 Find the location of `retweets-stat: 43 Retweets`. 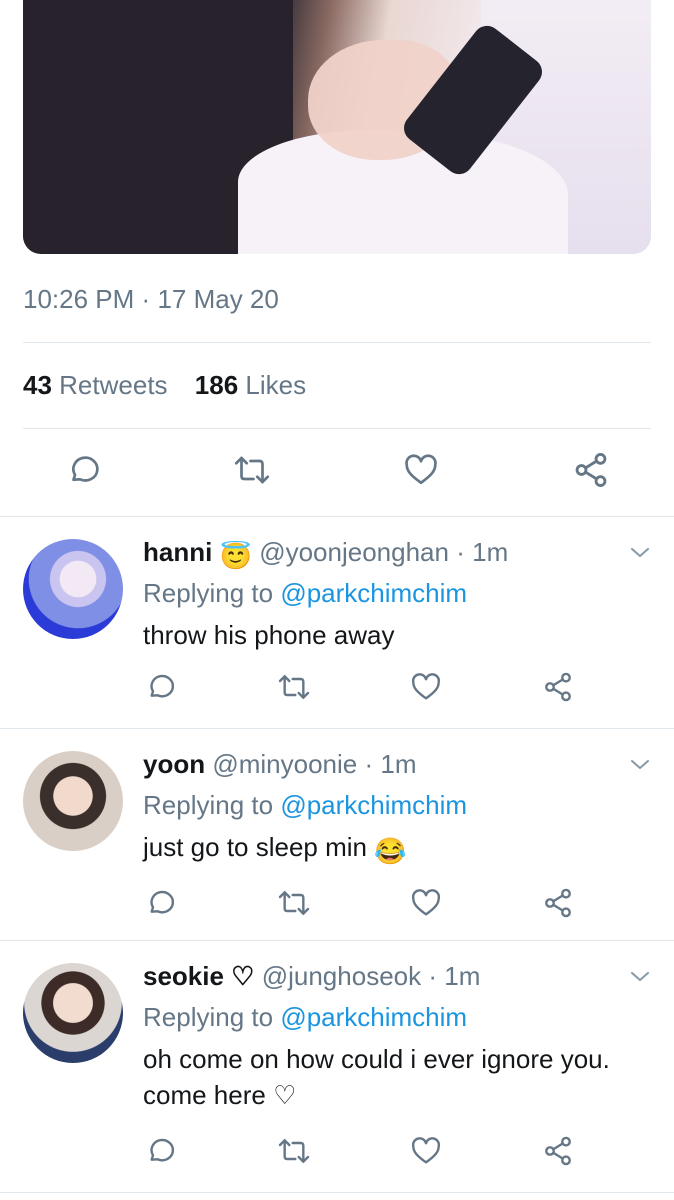

retweets-stat: 43 Retweets is located at coordinates (95, 385).